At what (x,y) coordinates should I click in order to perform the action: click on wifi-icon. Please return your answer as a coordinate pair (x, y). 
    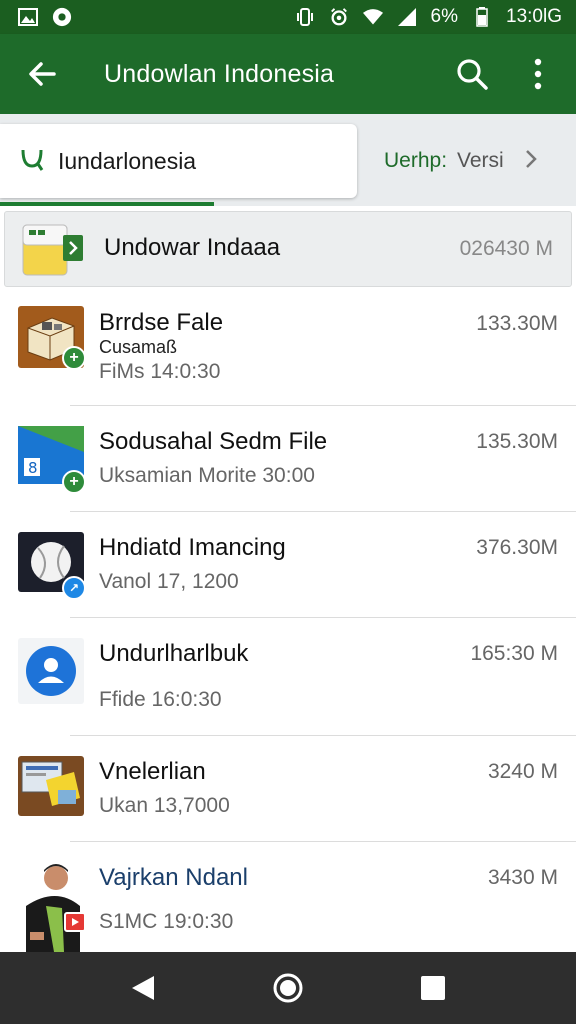
    Looking at the image, I should click on (372, 17).